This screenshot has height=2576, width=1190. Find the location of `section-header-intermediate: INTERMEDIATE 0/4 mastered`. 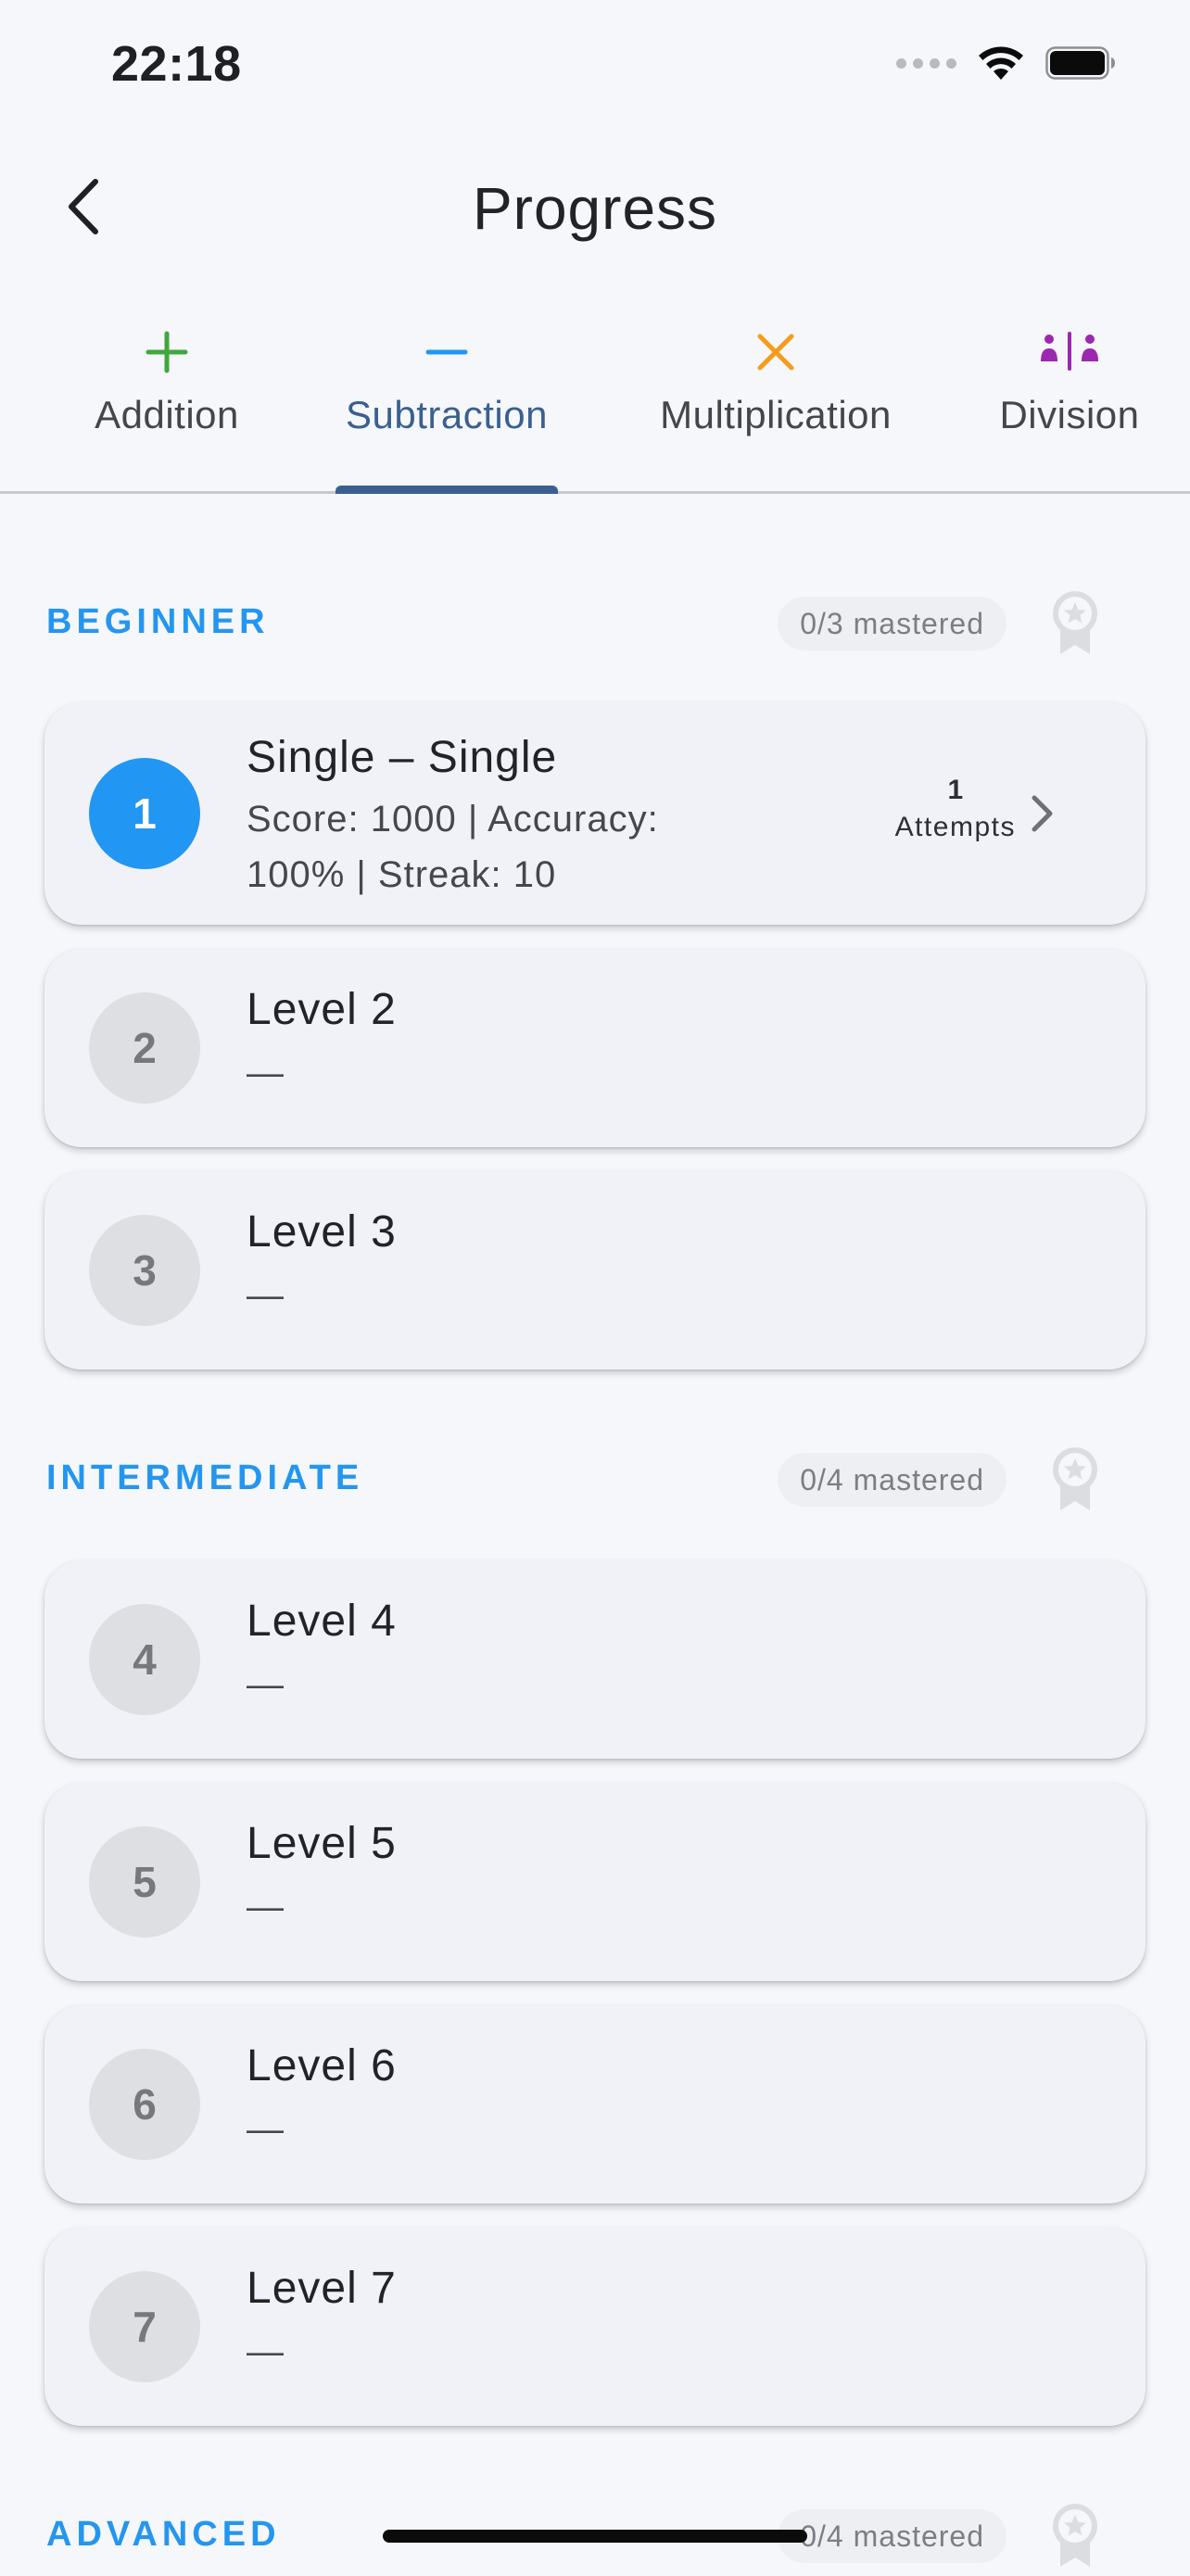

section-header-intermediate: INTERMEDIATE 0/4 mastered is located at coordinates (595, 1483).